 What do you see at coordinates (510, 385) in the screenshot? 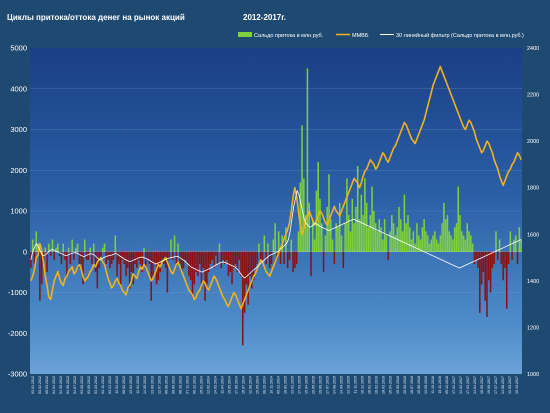
I see `x-tick-label: 12.09.2017` at bounding box center [510, 385].